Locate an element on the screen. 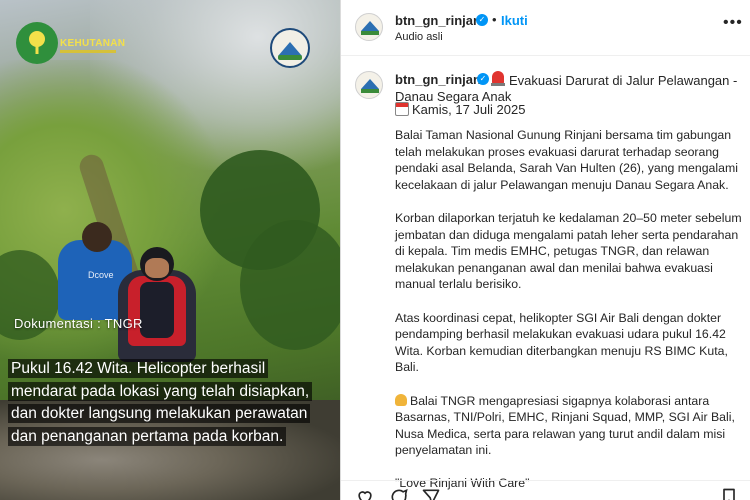 The image size is (750, 500). tree is located at coordinates (290, 285).